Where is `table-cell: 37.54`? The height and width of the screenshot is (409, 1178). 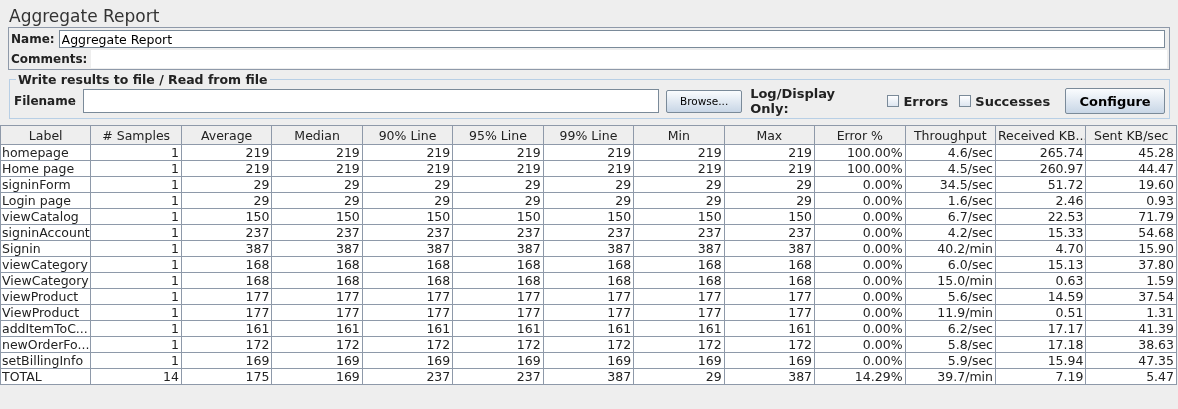 table-cell: 37.54 is located at coordinates (1131, 296).